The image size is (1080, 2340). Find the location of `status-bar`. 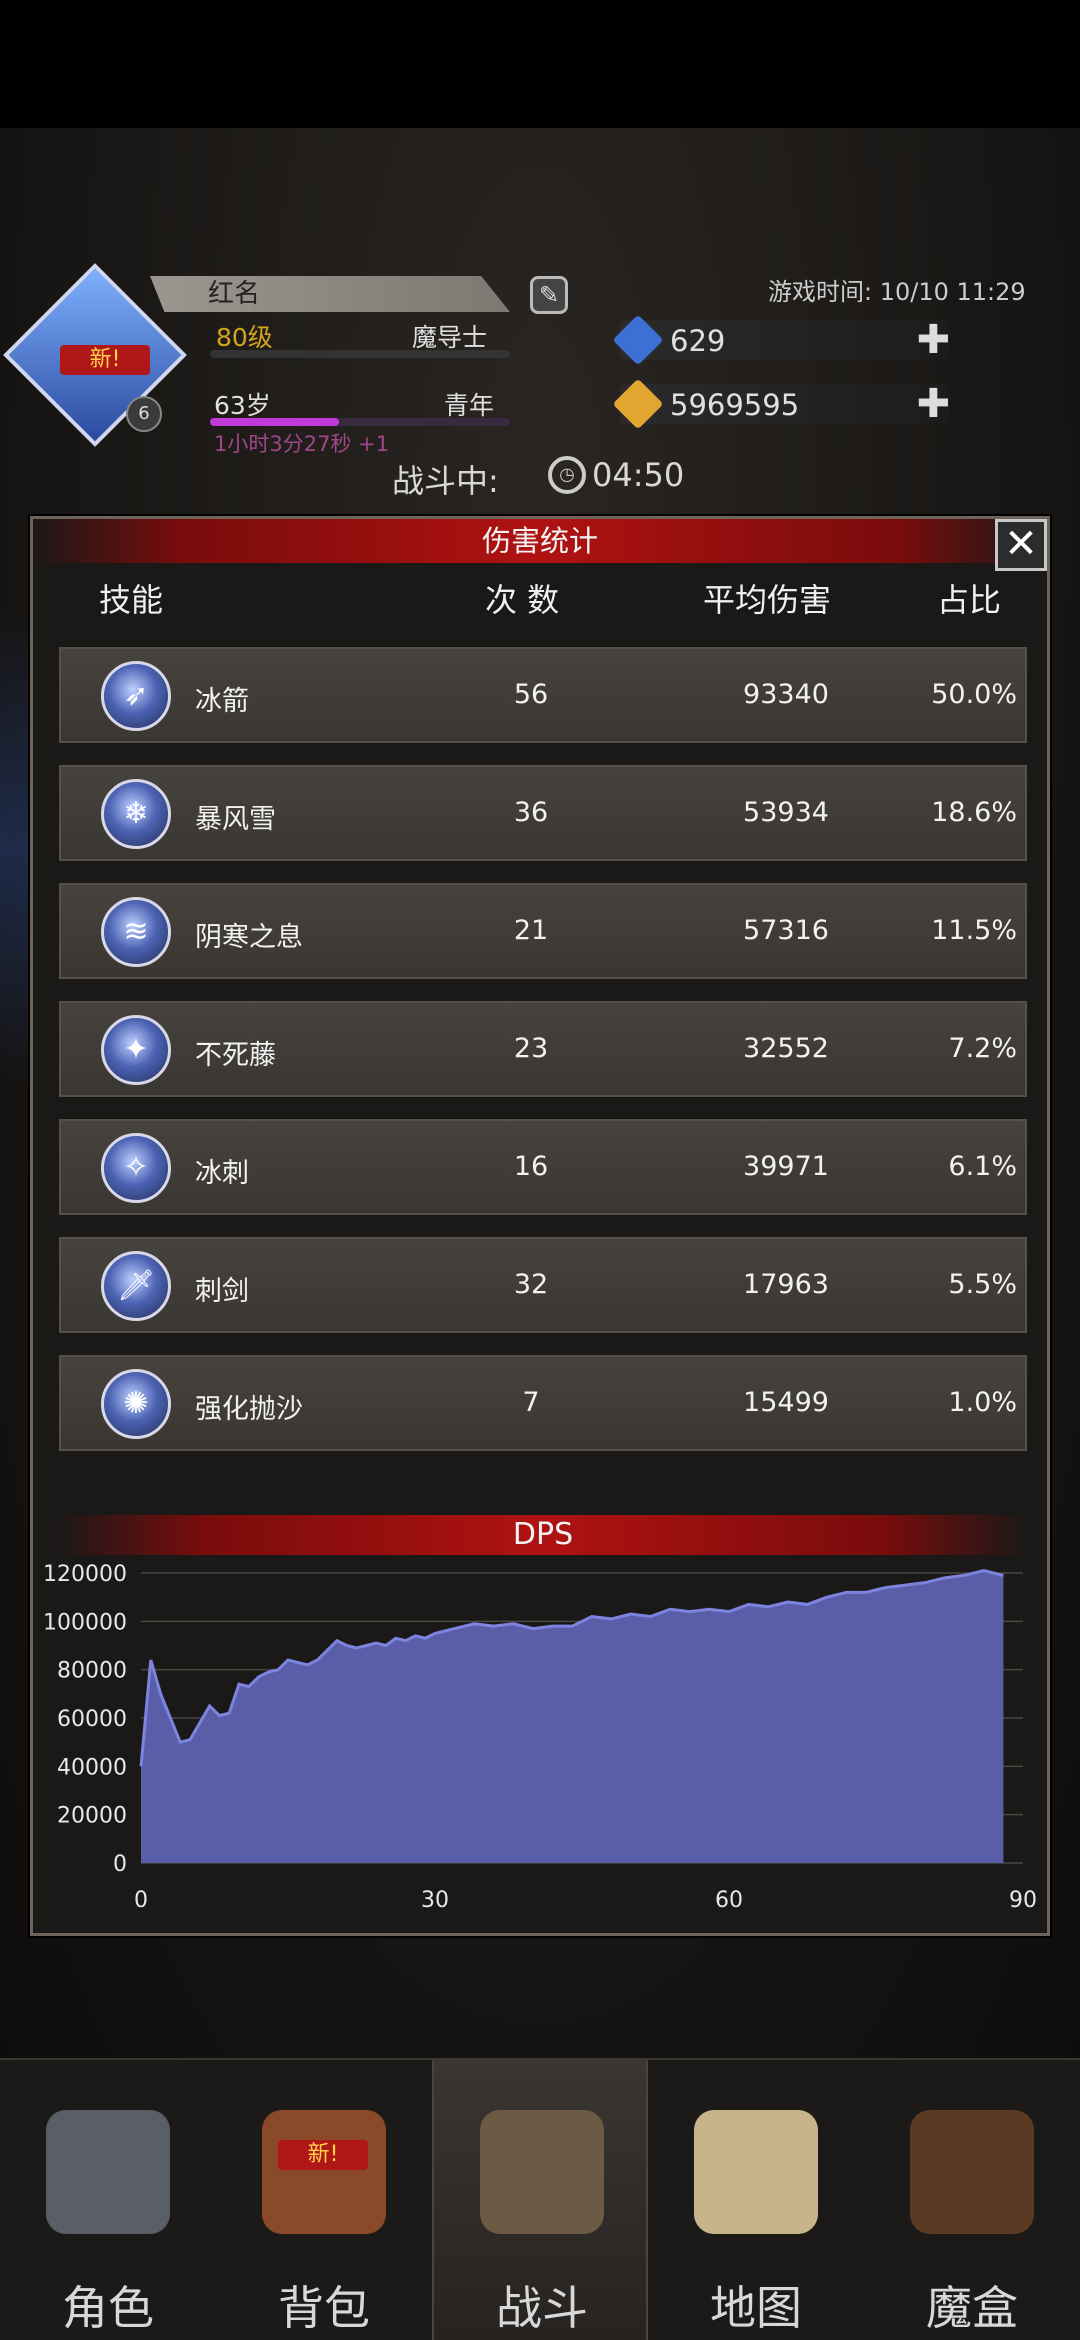

status-bar is located at coordinates (540, 64).